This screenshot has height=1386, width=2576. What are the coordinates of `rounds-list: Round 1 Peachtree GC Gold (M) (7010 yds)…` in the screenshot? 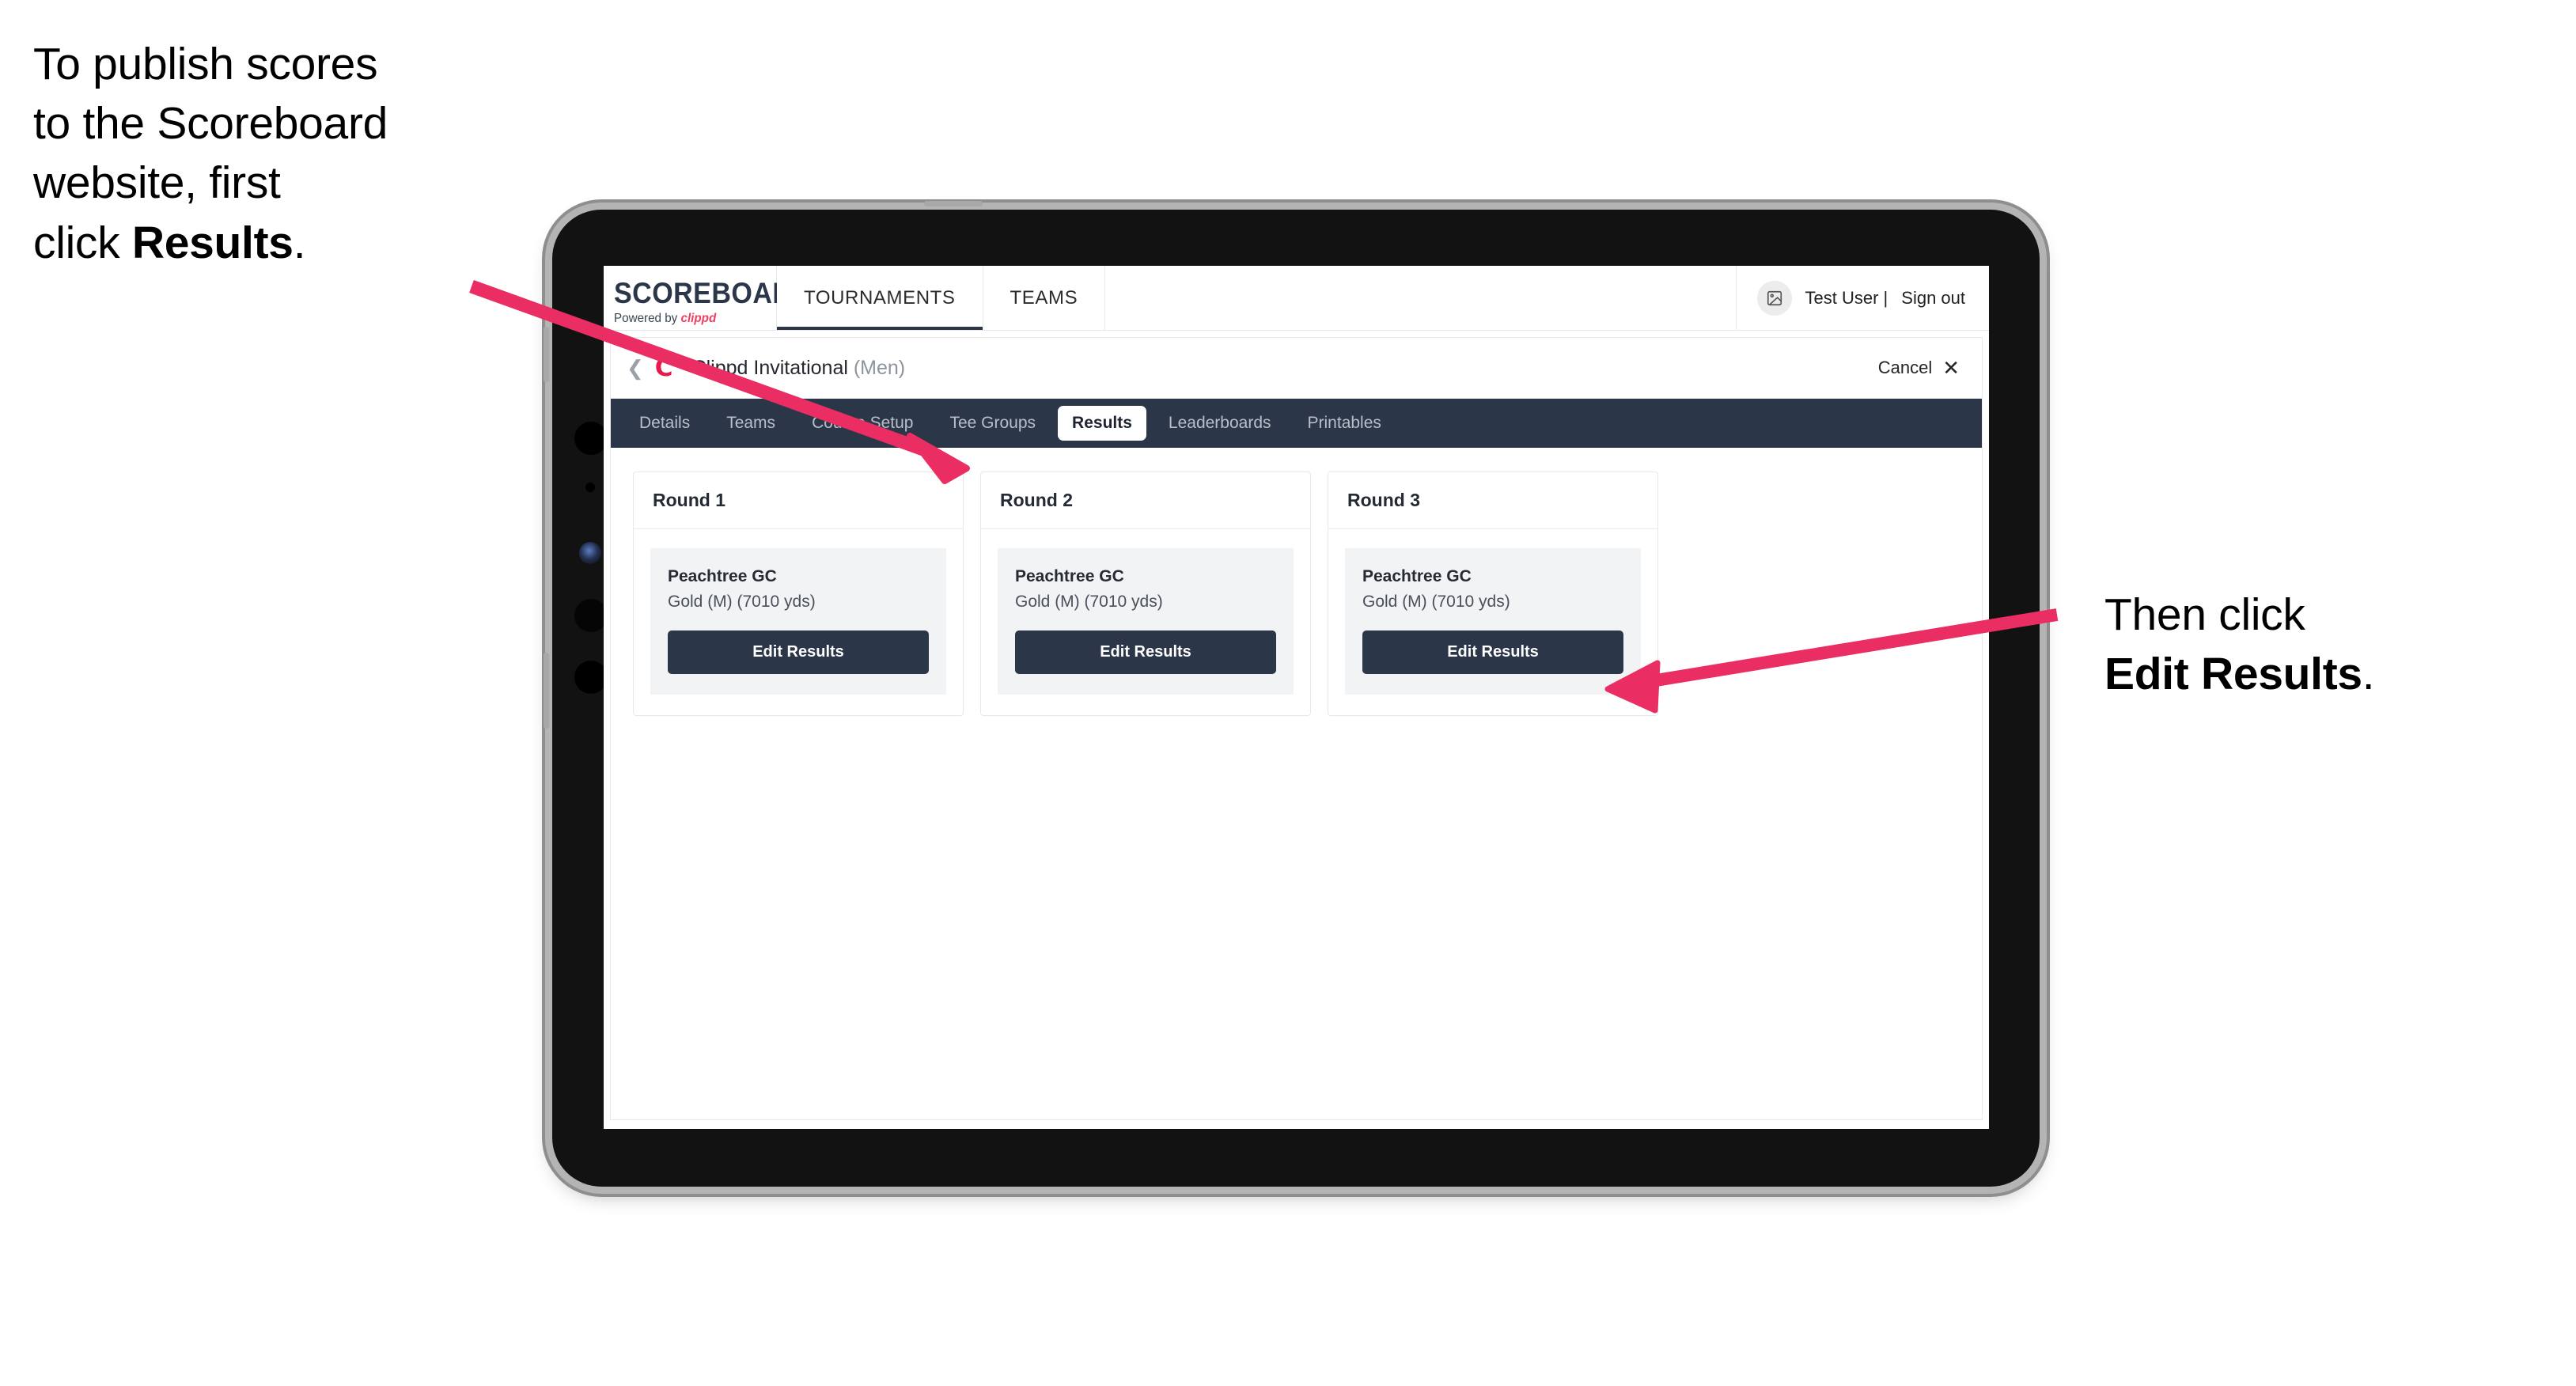 It's located at (1296, 582).